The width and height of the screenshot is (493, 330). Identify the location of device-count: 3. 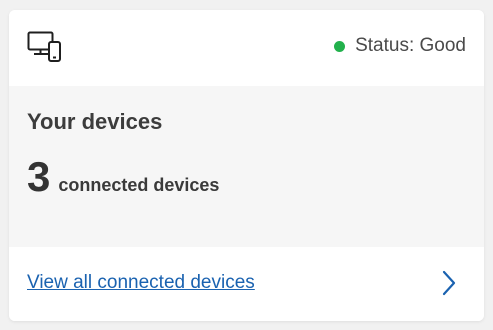
(39, 176).